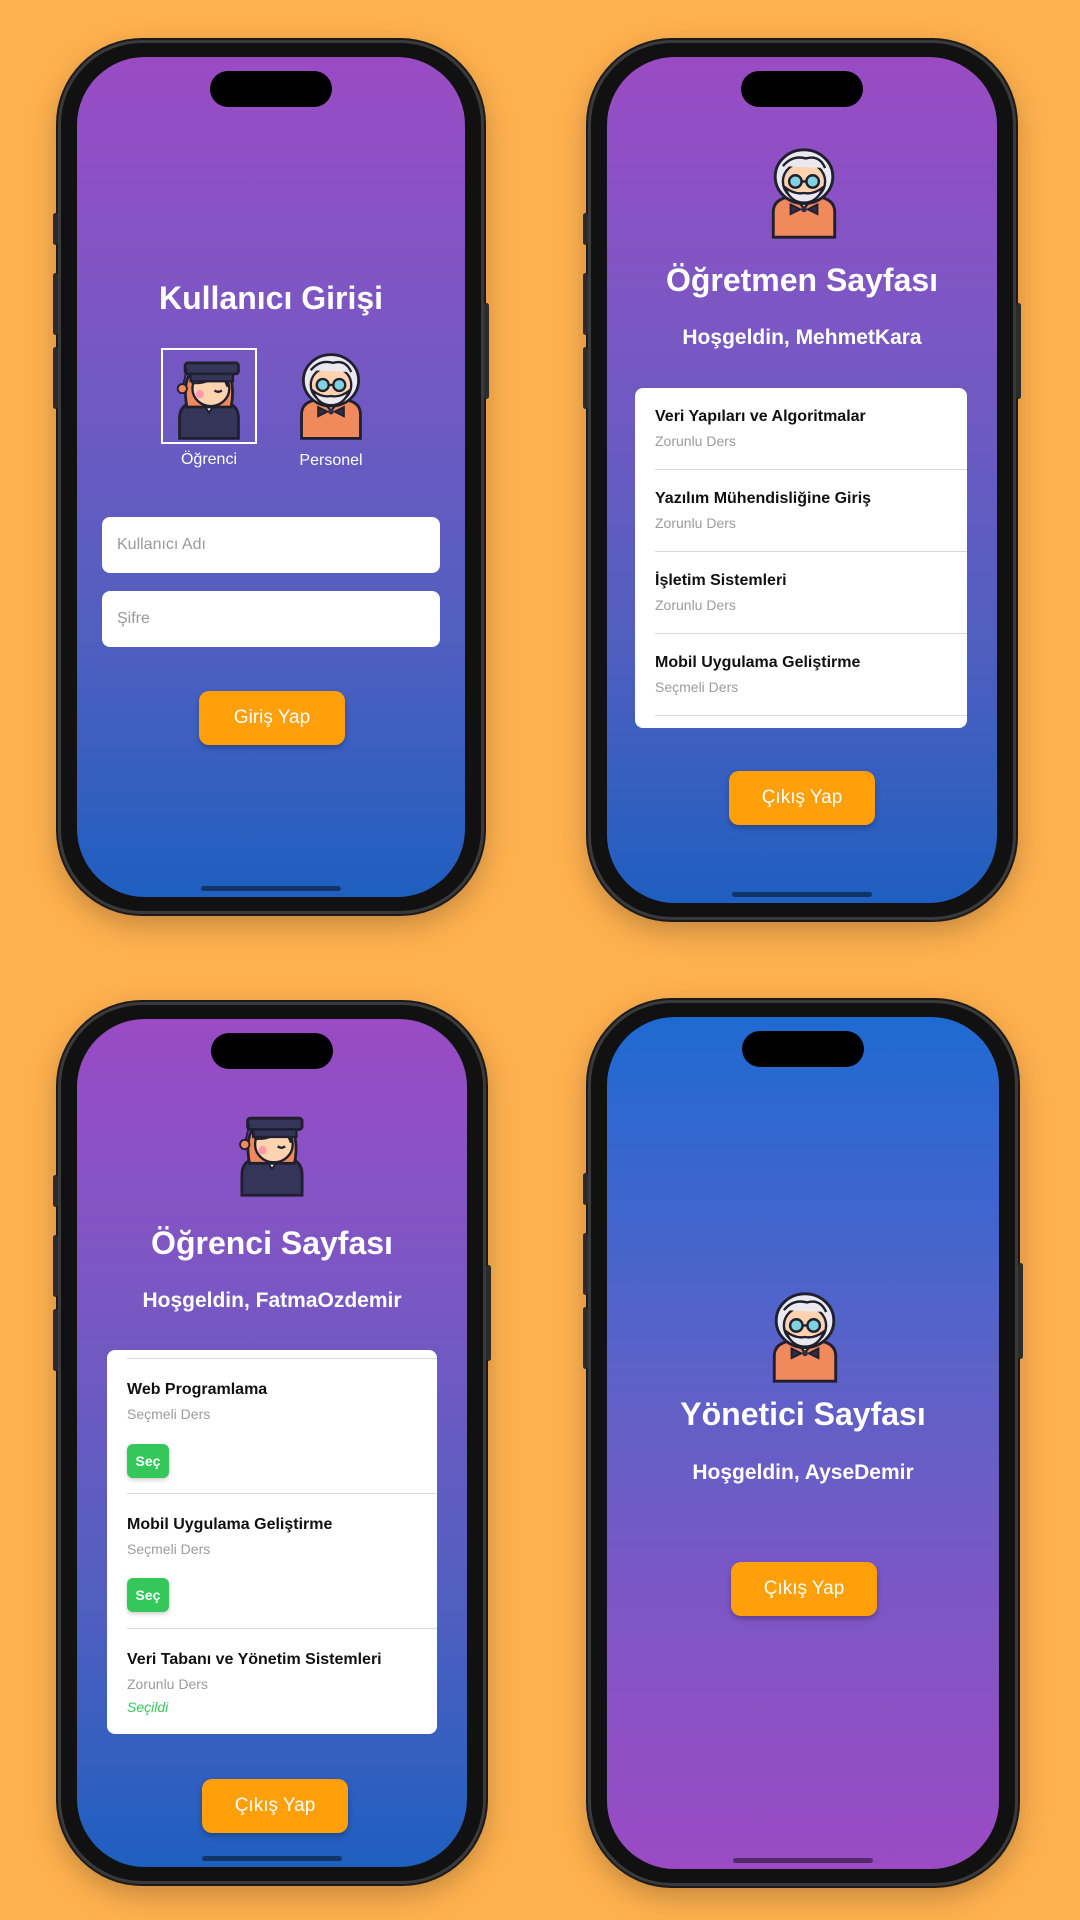 The width and height of the screenshot is (1080, 1920). I want to click on welcome-text: Hoşgeldin, MehmetKara, so click(802, 337).